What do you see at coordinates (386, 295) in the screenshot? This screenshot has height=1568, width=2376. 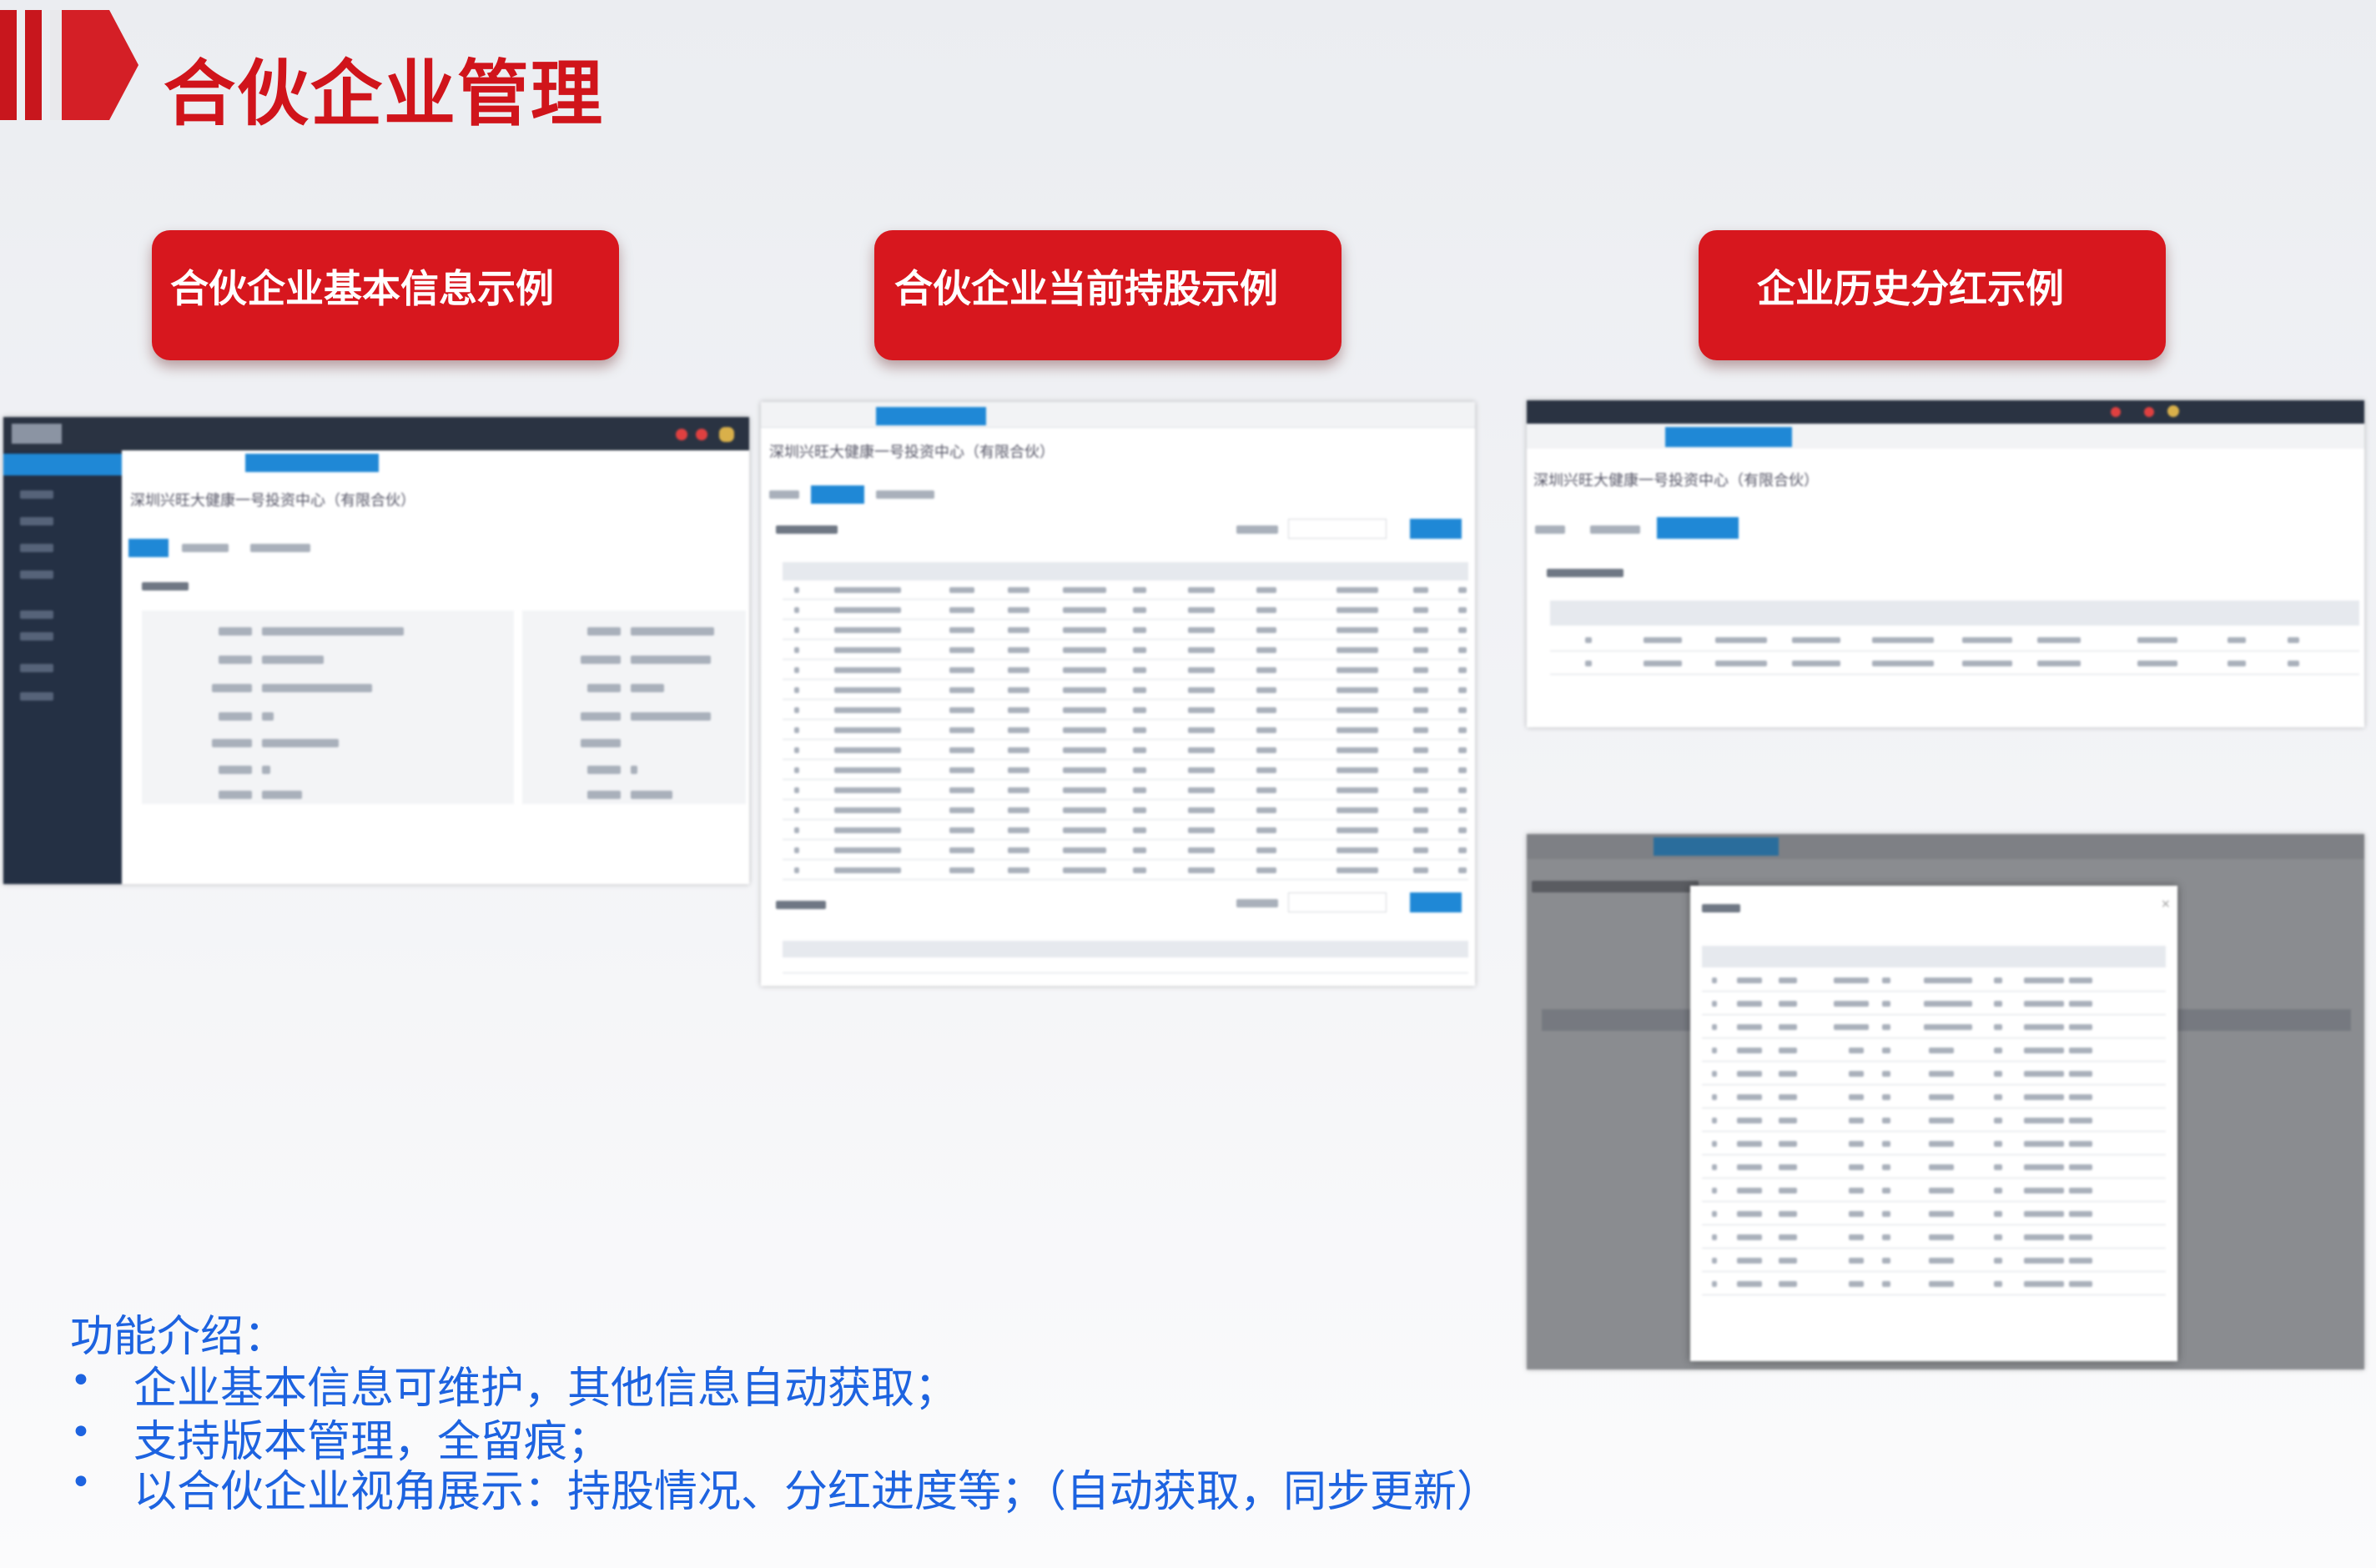 I see `label-basic-info: 合伙企业基本信息示例` at bounding box center [386, 295].